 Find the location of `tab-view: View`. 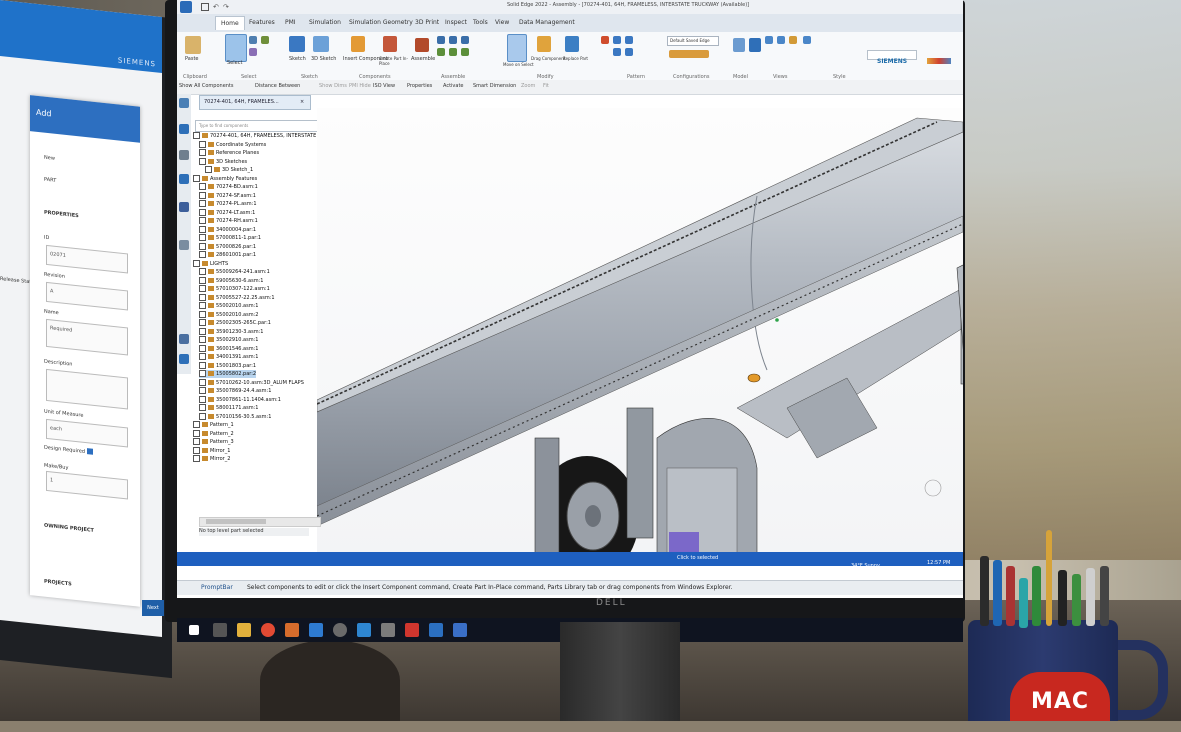

tab-view: View is located at coordinates (502, 22).